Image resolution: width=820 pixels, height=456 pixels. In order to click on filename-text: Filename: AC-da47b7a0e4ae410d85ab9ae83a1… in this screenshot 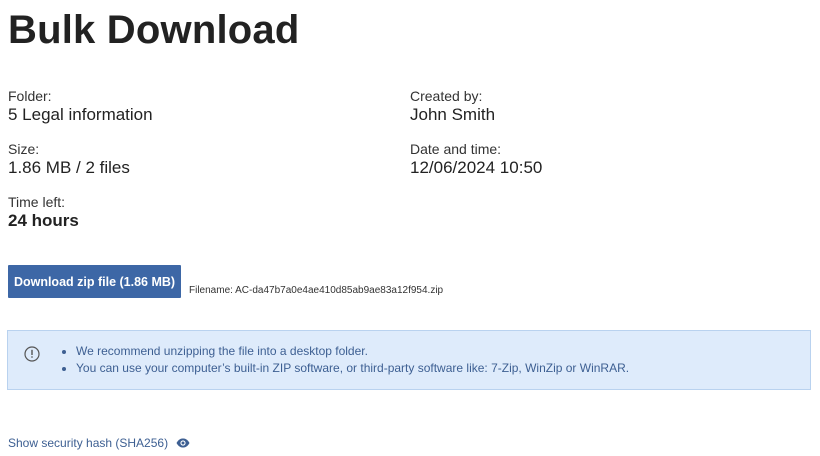, I will do `click(316, 290)`.